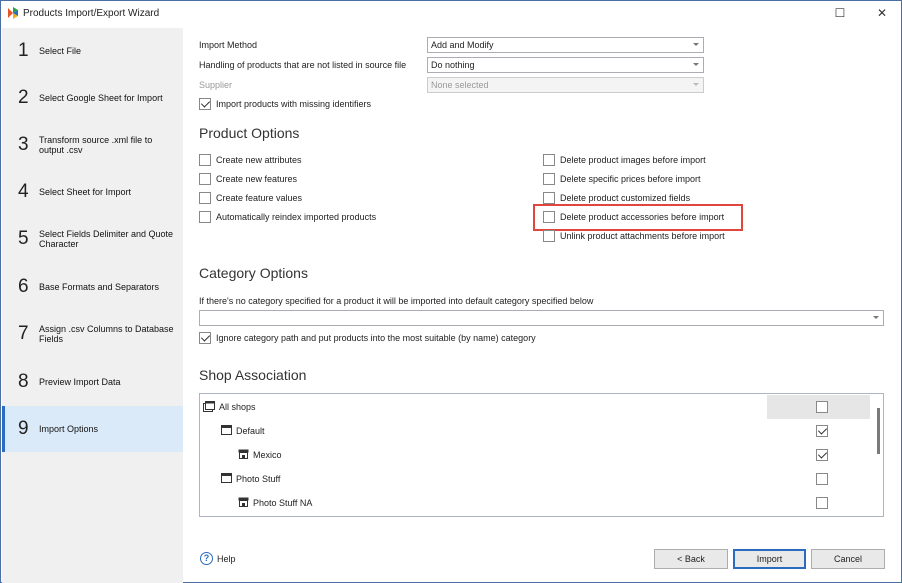 This screenshot has width=902, height=583. What do you see at coordinates (565, 45) in the screenshot?
I see `import-method-select: Add and Modify` at bounding box center [565, 45].